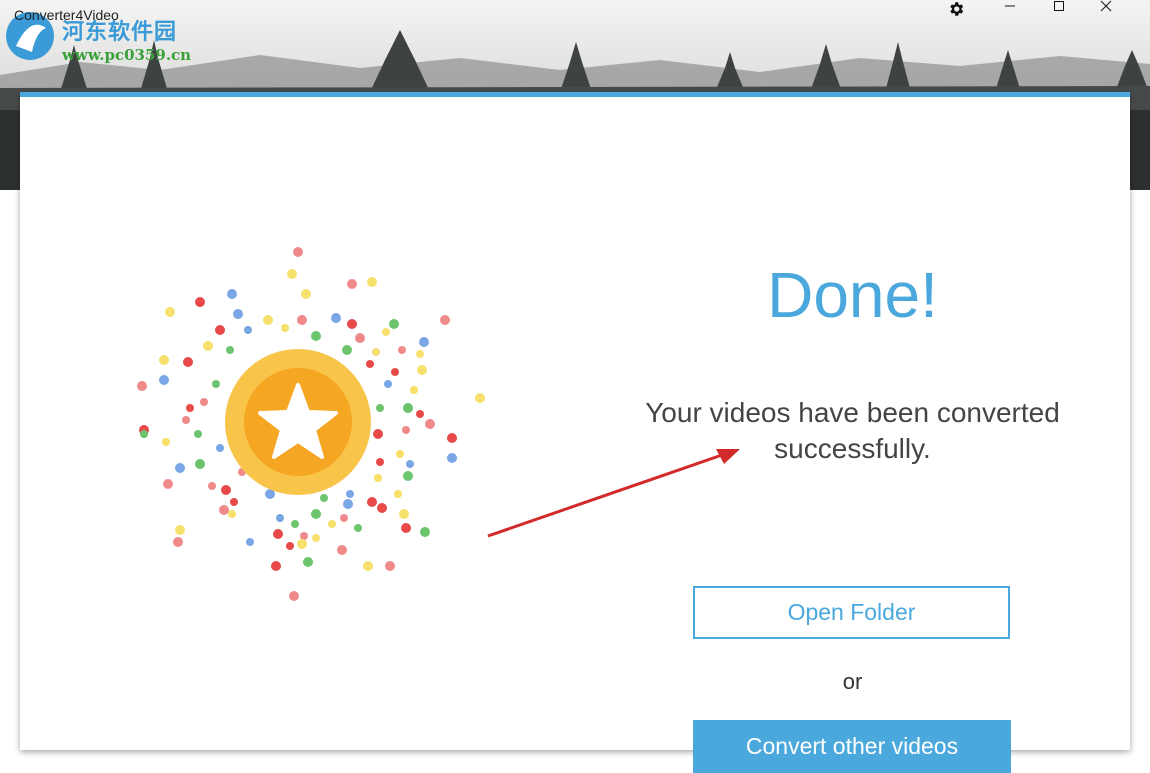 The image size is (1150, 773). Describe the element at coordinates (970, 16) in the screenshot. I see `settings-button` at that location.